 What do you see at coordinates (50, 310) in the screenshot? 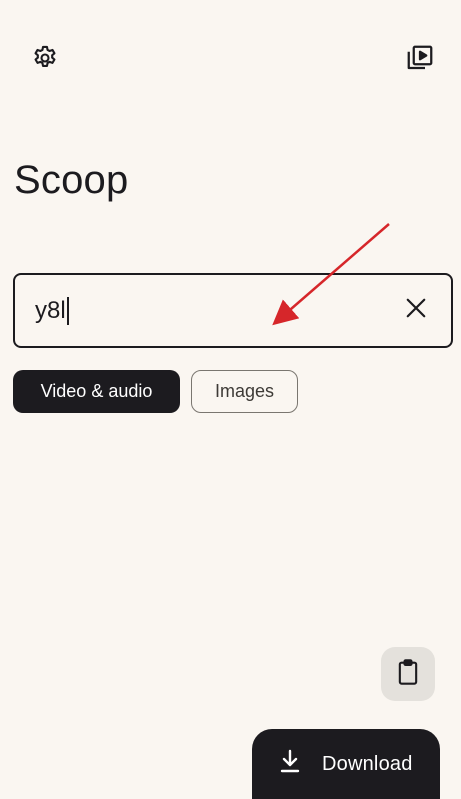
I see `url-input-value: y8l` at bounding box center [50, 310].